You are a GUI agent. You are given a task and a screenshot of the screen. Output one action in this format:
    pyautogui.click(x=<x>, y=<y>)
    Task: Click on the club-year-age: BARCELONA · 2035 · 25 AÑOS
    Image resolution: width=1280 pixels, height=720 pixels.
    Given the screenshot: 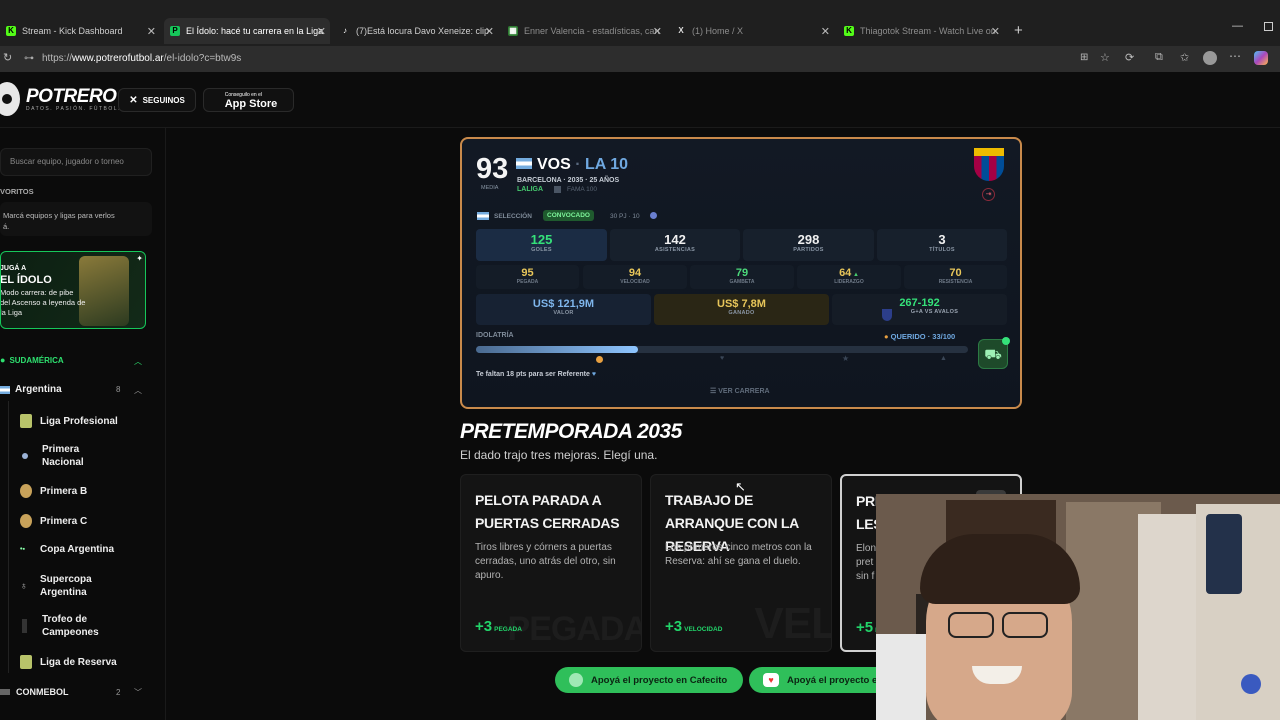 What is the action you would take?
    pyautogui.click(x=568, y=180)
    